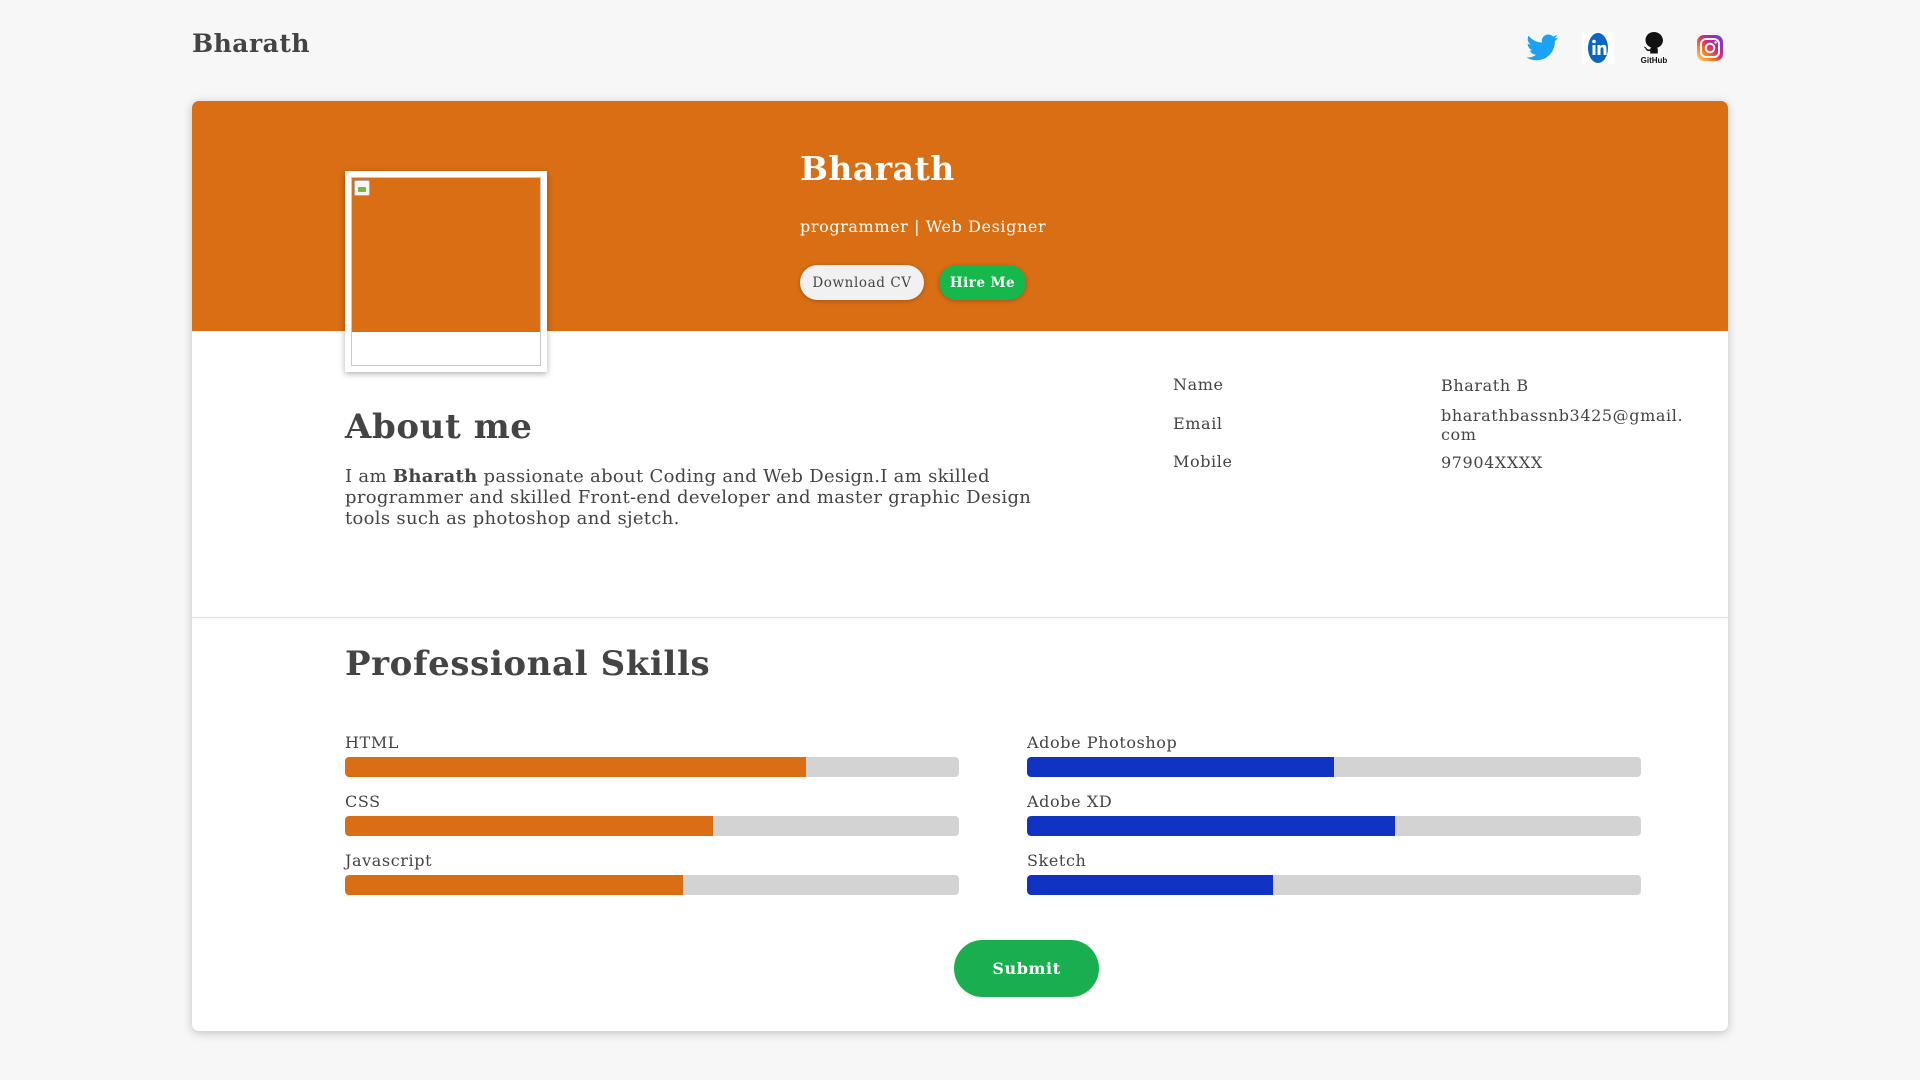 Image resolution: width=1920 pixels, height=1080 pixels. Describe the element at coordinates (251, 43) in the screenshot. I see `brand-logo: Bharath` at that location.